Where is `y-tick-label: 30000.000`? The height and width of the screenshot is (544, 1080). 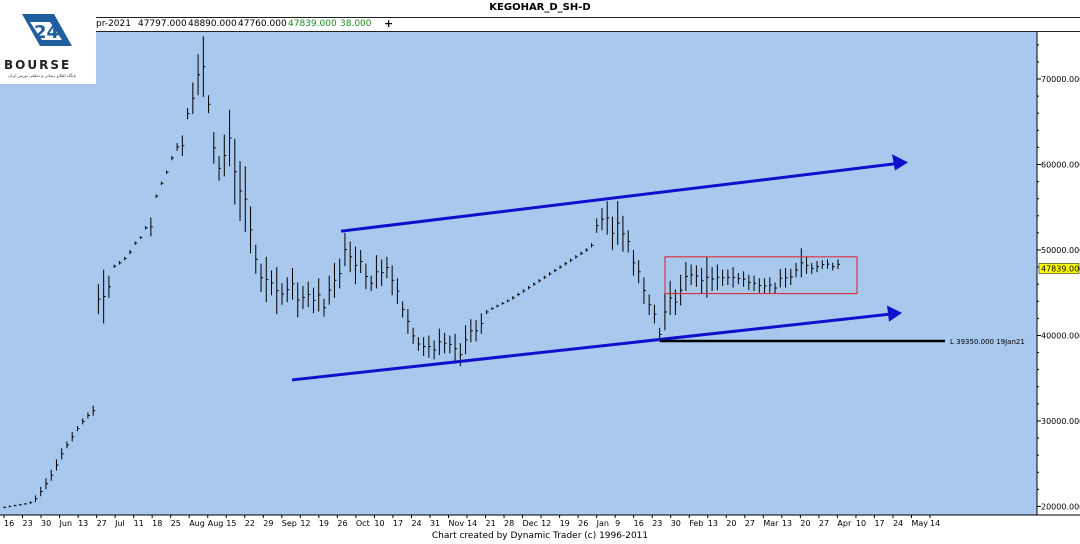
y-tick-label: 30000.000 is located at coordinates (1060, 421).